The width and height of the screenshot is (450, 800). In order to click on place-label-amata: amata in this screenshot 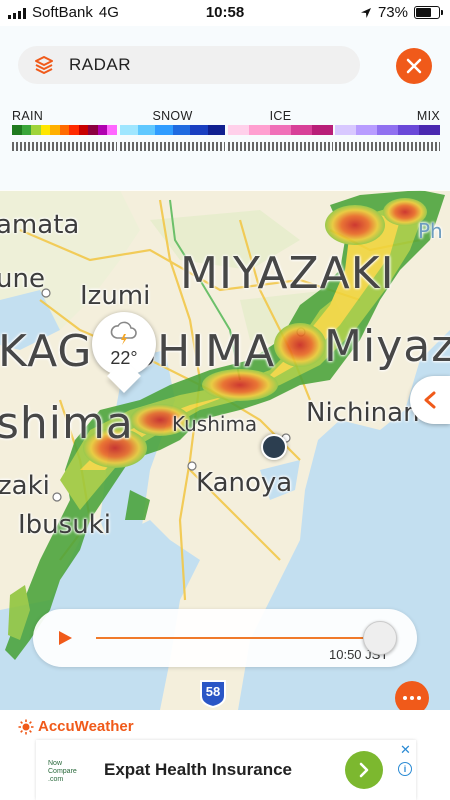, I will do `click(40, 225)`.